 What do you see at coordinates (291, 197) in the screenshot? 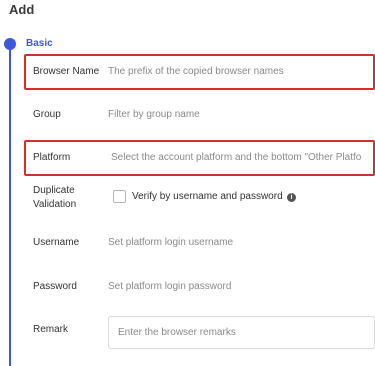
I see `info-icon: i` at bounding box center [291, 197].